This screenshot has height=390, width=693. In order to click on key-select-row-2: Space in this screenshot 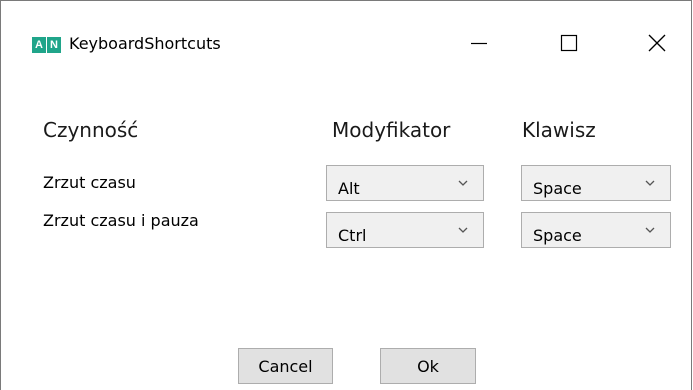, I will do `click(596, 230)`.